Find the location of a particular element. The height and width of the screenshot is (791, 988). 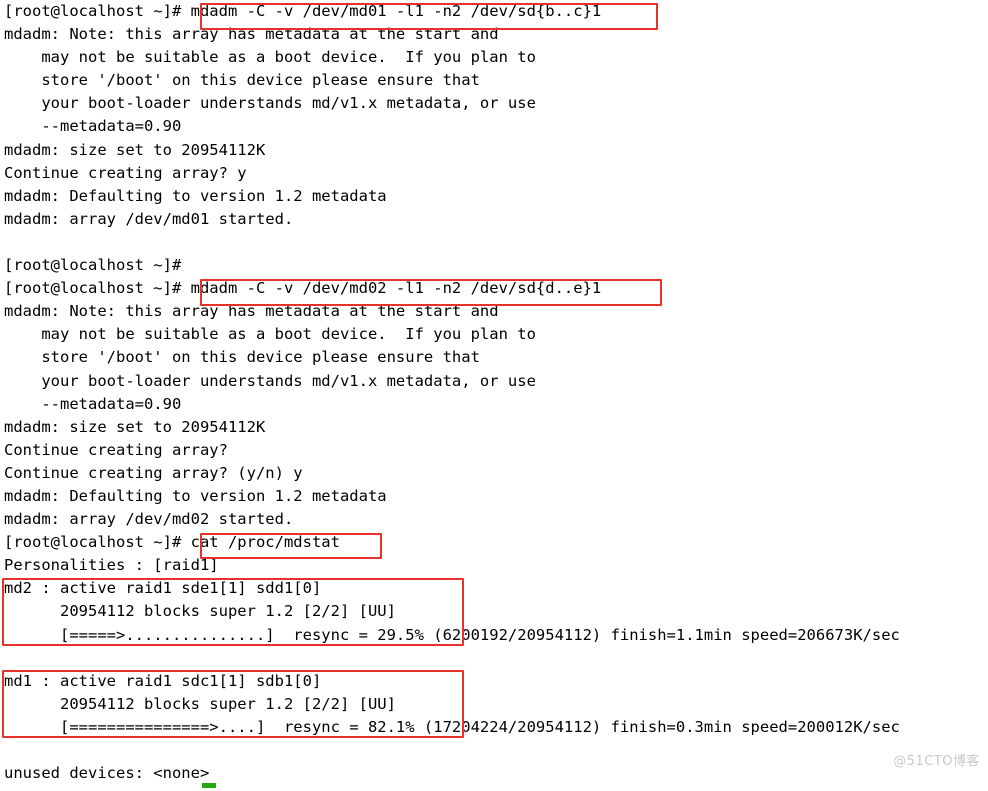

terminal-line: Personalities : [raid1] is located at coordinates (111, 565).